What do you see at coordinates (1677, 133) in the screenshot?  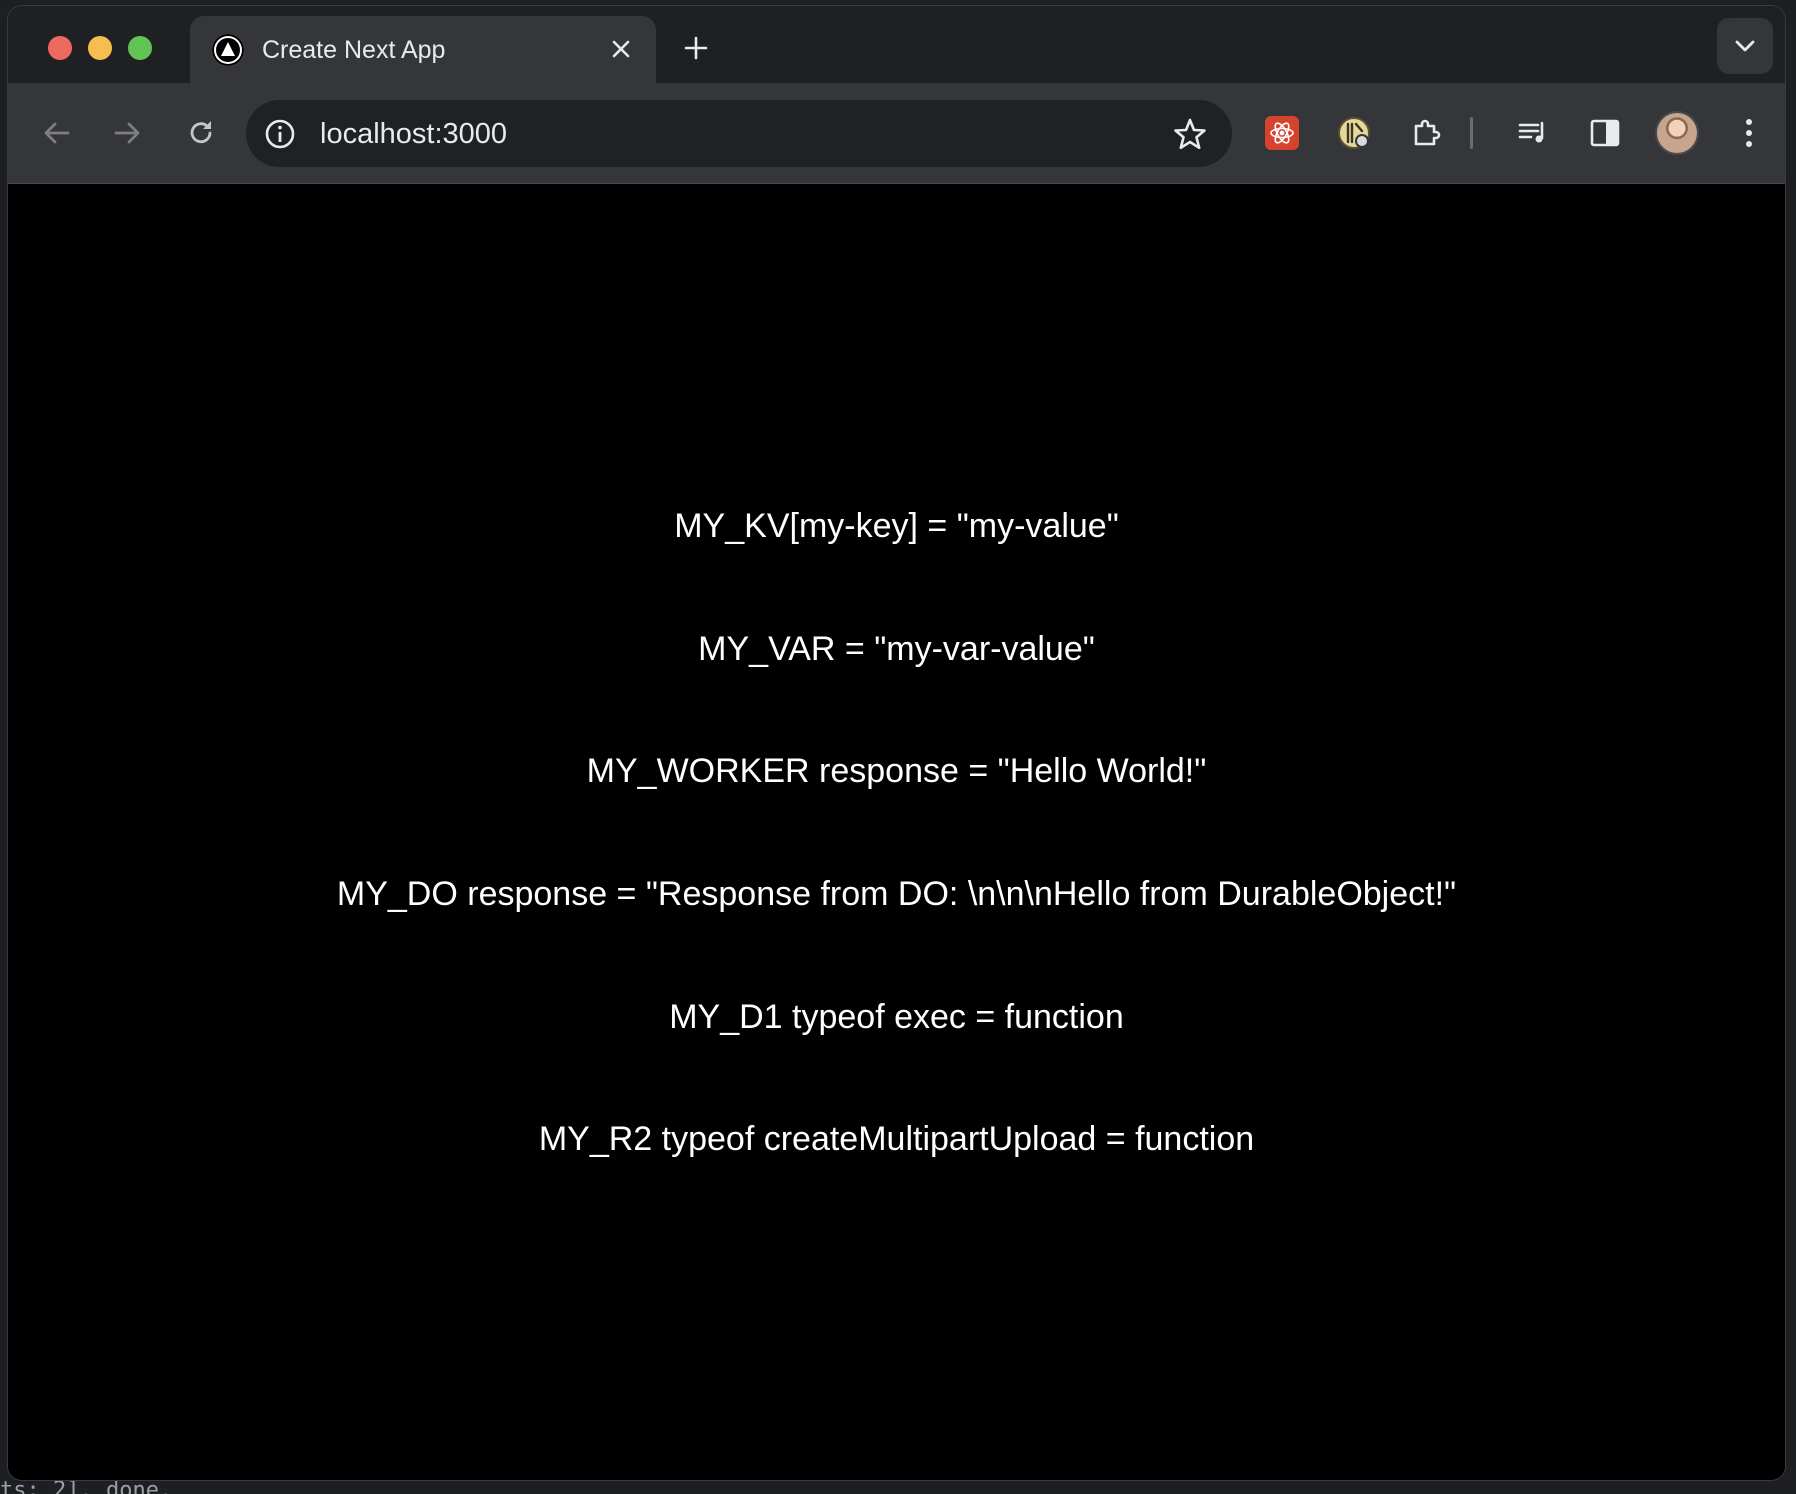 I see `avatar` at bounding box center [1677, 133].